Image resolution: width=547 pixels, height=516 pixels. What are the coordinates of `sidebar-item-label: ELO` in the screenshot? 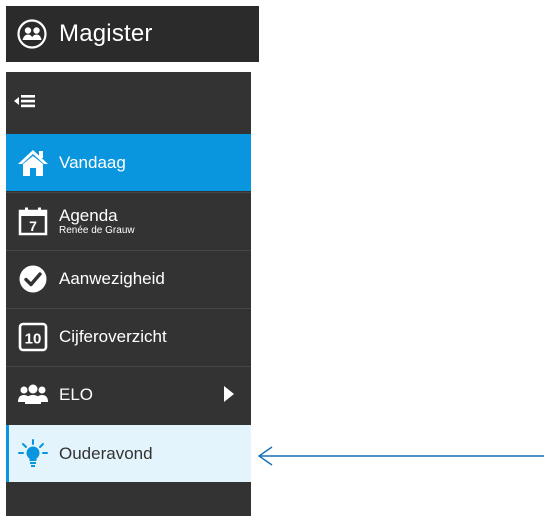 It's located at (76, 394).